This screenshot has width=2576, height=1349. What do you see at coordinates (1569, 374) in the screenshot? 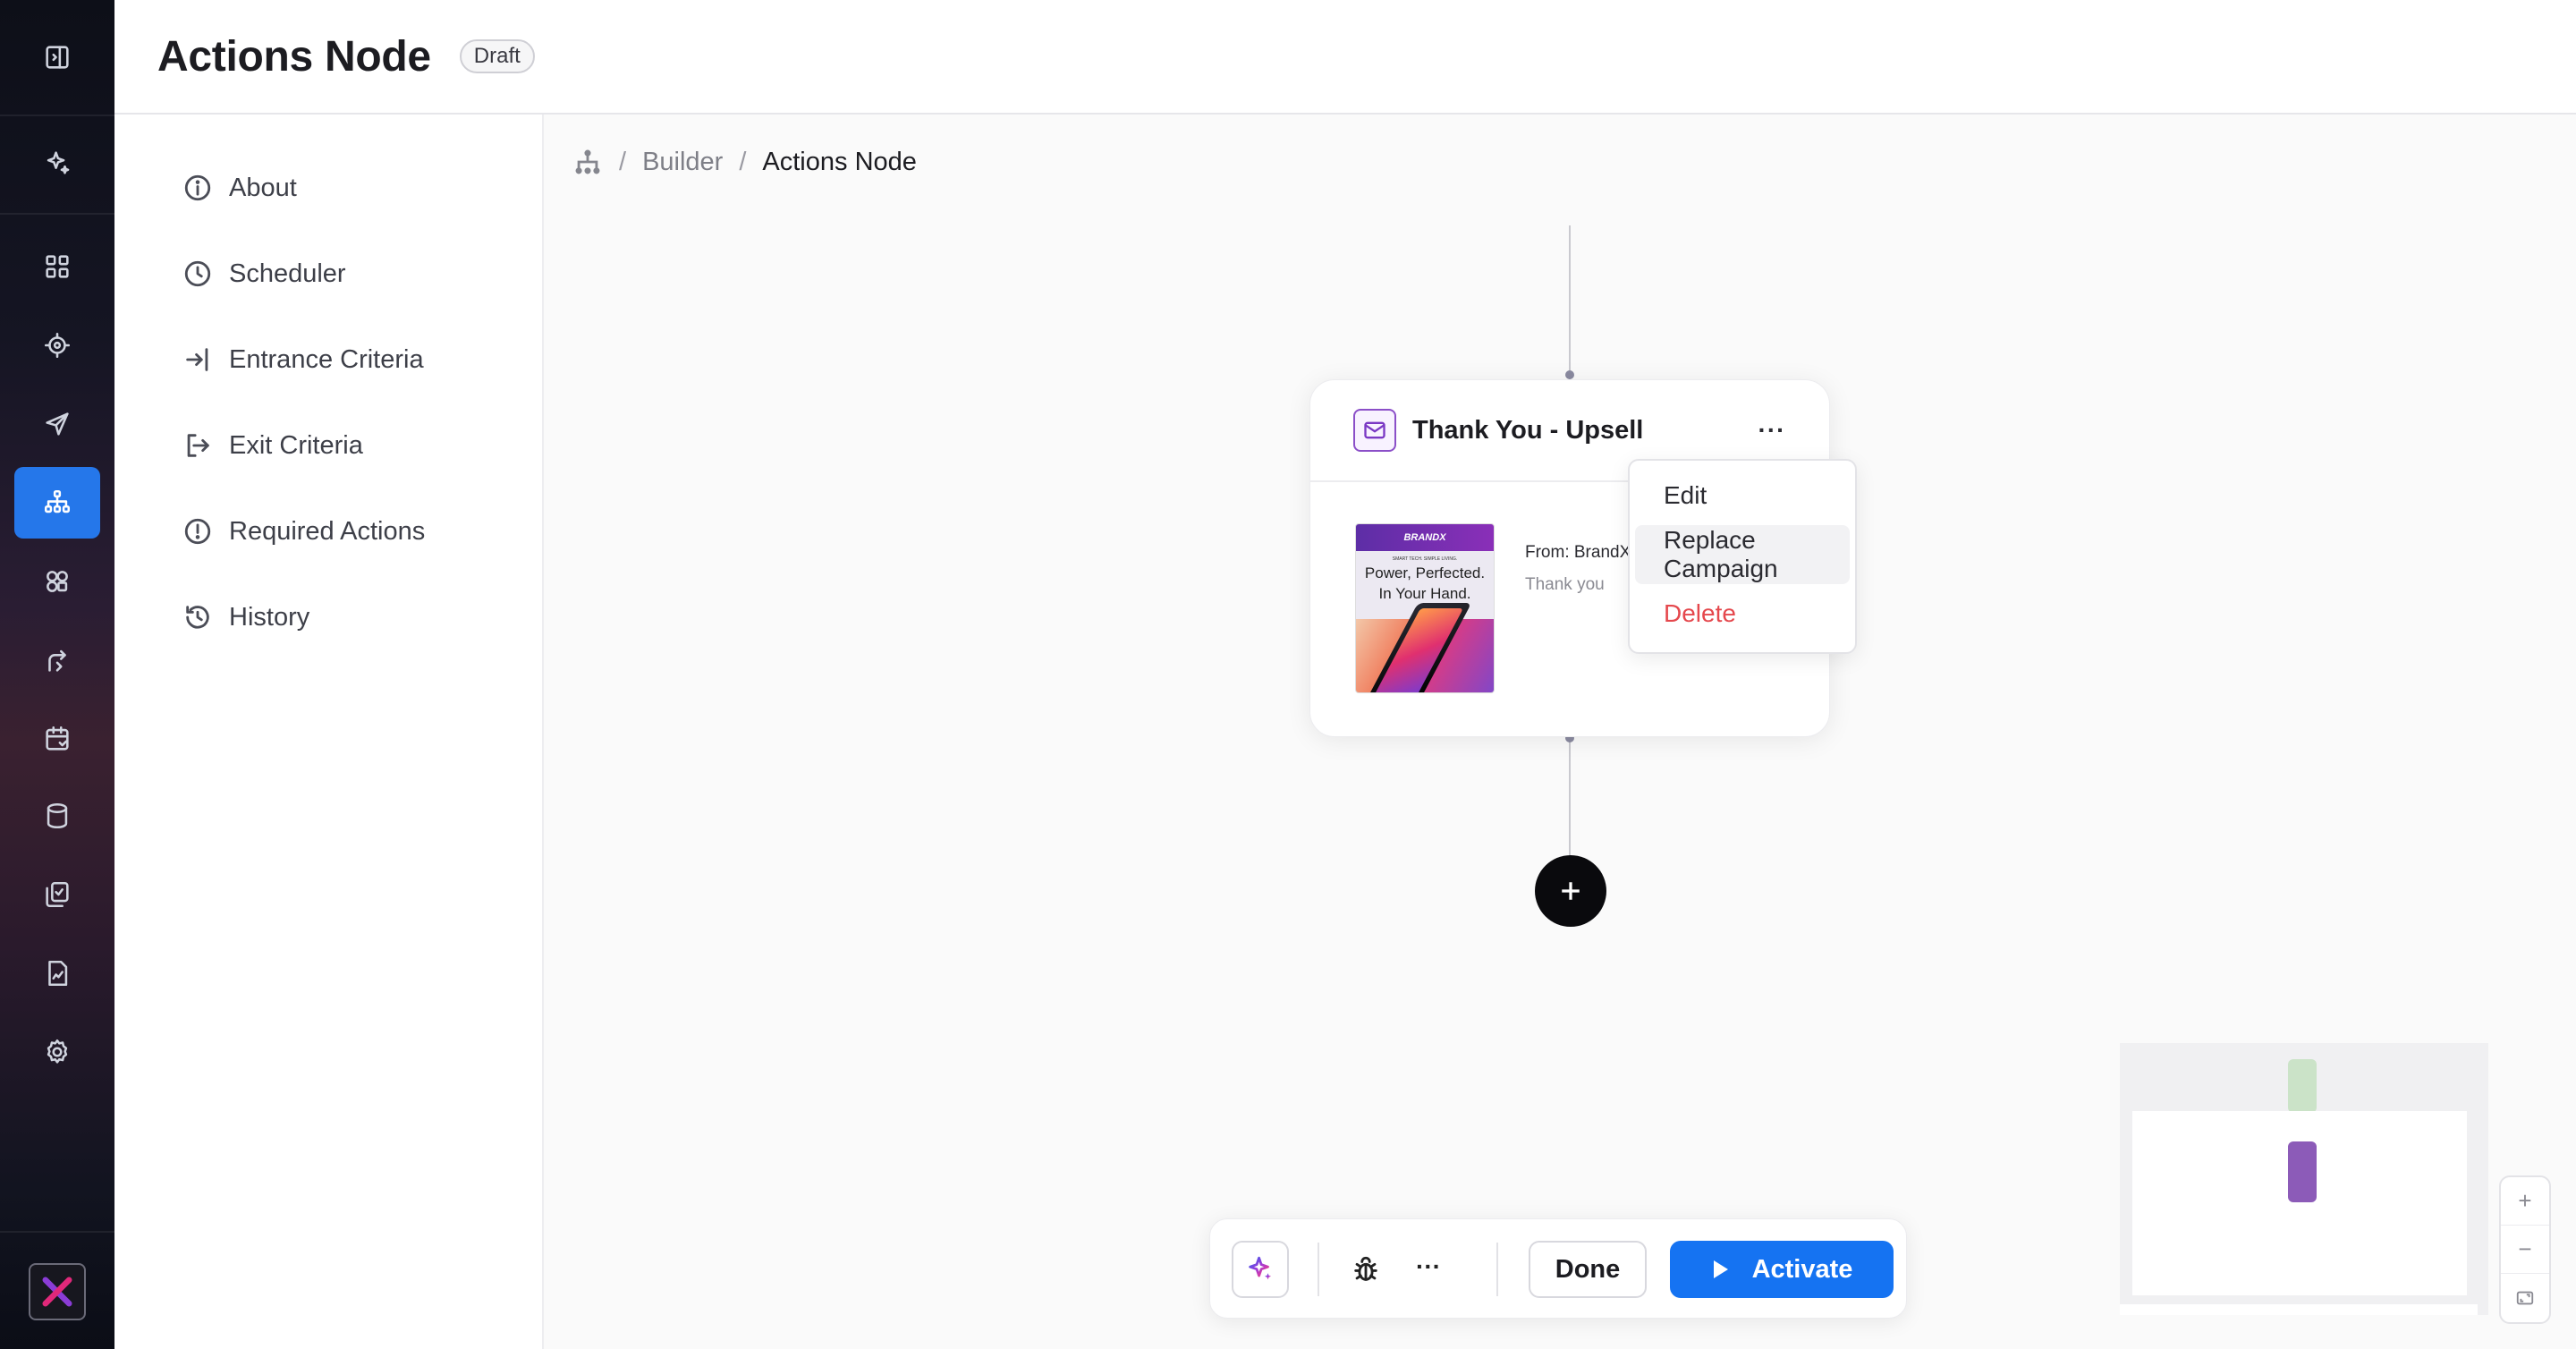
I see `connector-handle` at bounding box center [1569, 374].